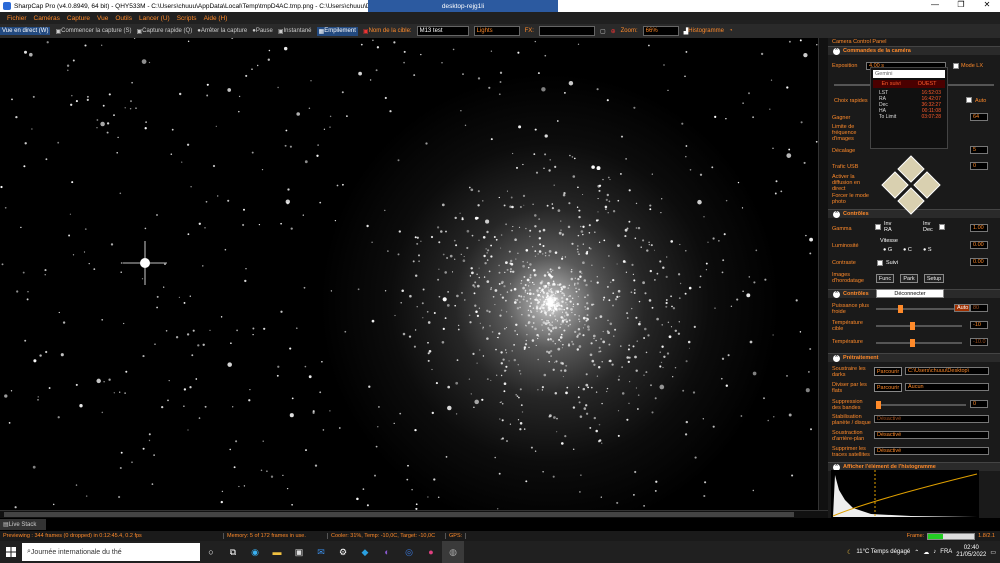 This screenshot has height=563, width=1000. I want to click on taskbar-search: ⌕ Journée internationale du thé, so click(111, 552).